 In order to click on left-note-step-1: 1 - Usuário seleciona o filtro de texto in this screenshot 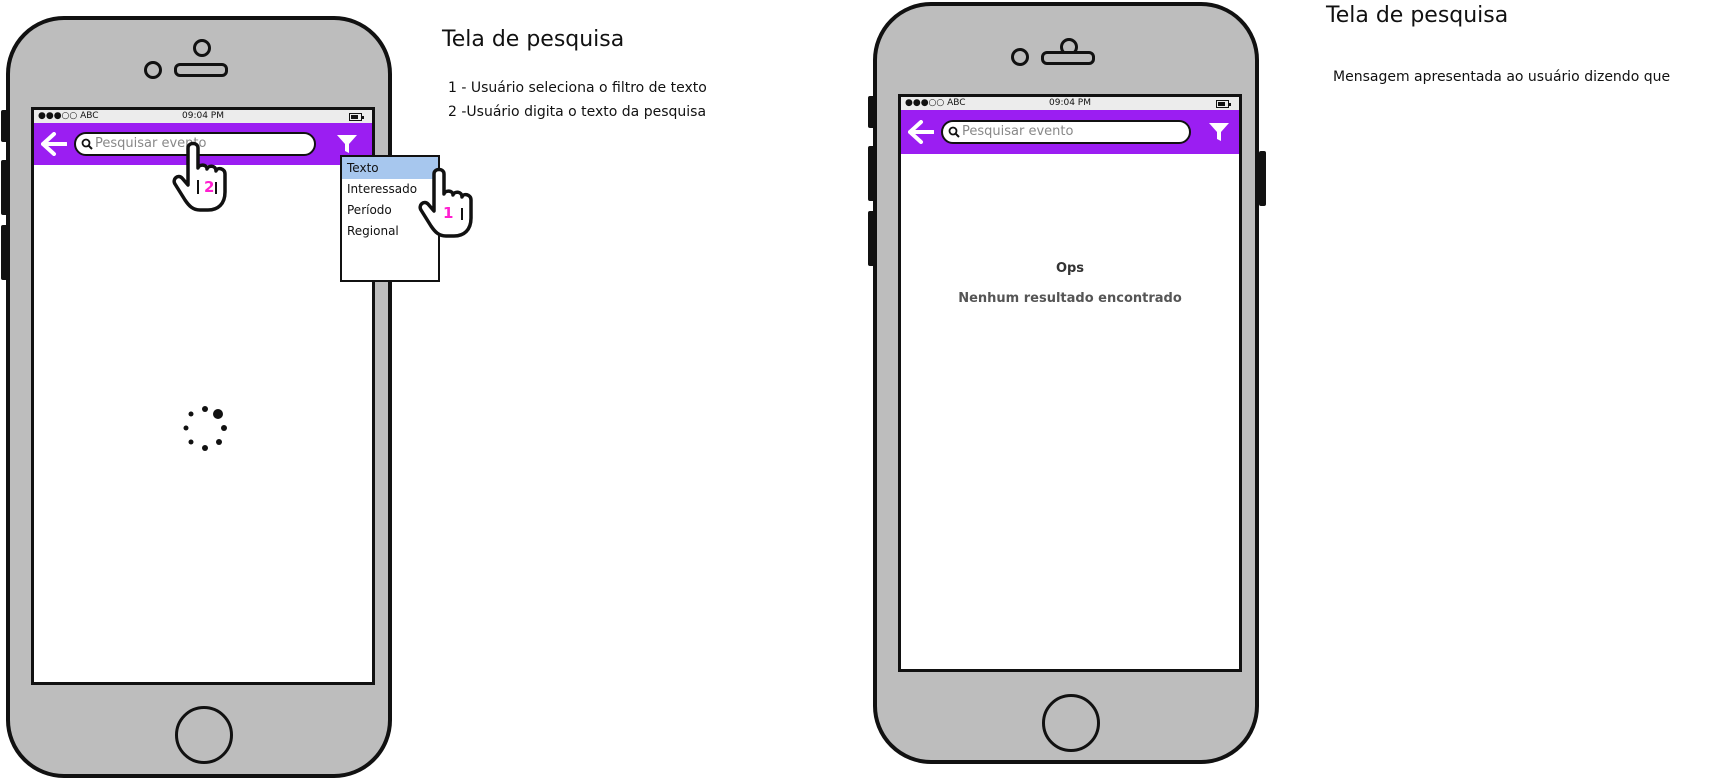, I will do `click(577, 88)`.